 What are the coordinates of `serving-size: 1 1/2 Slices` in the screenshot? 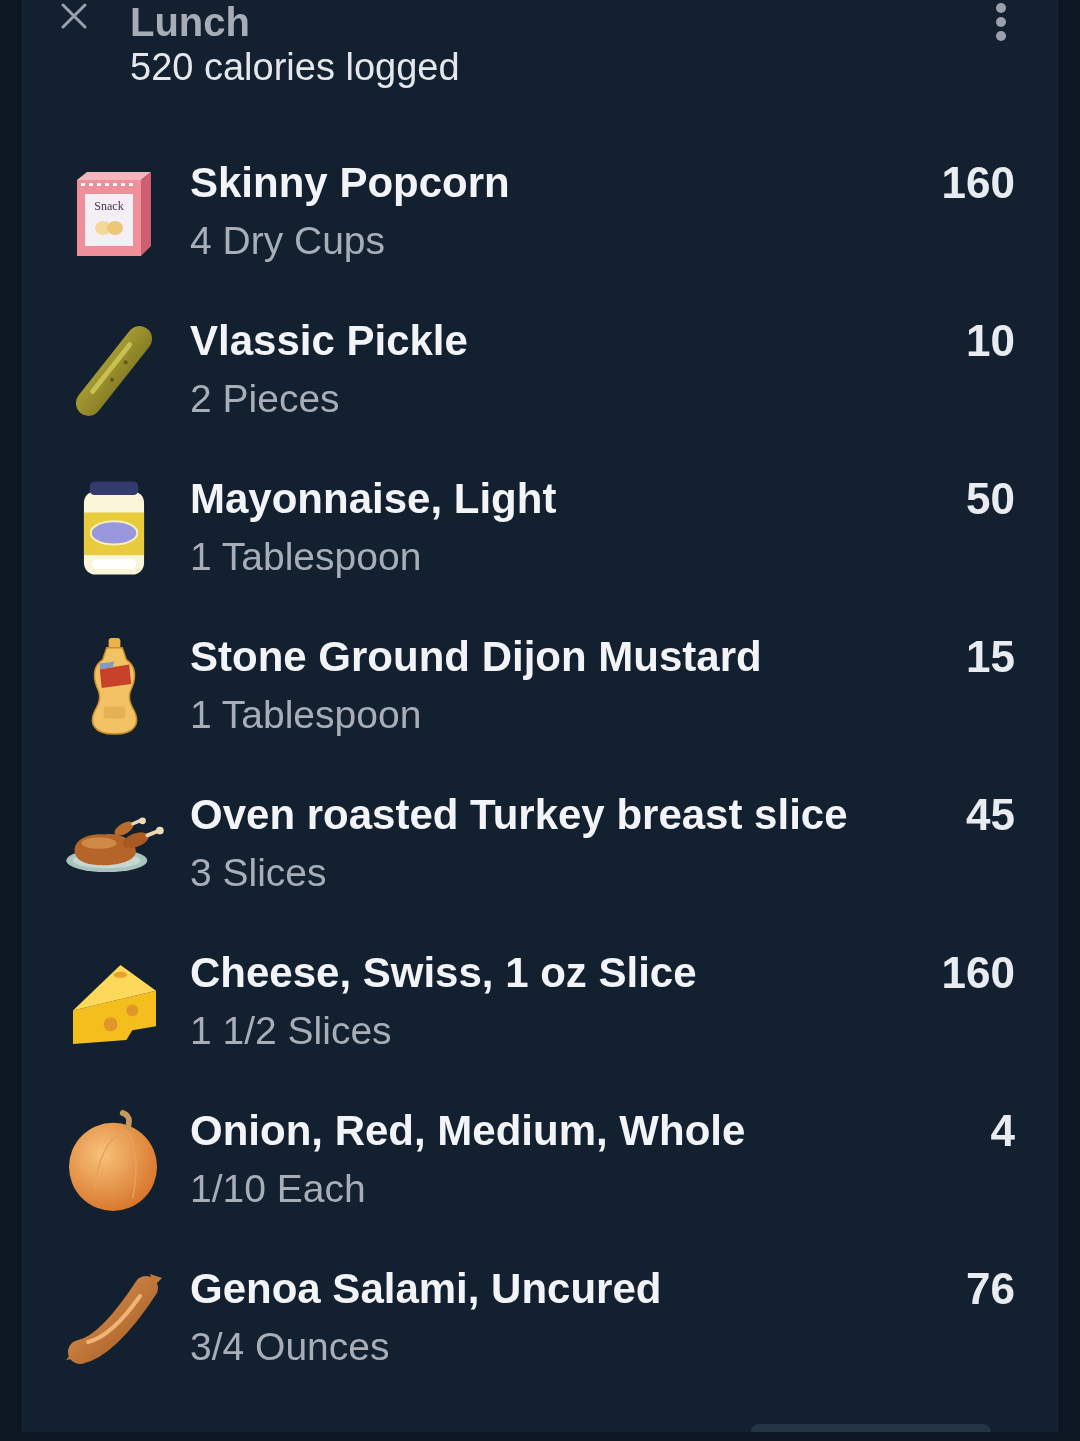 It's located at (291, 1031).